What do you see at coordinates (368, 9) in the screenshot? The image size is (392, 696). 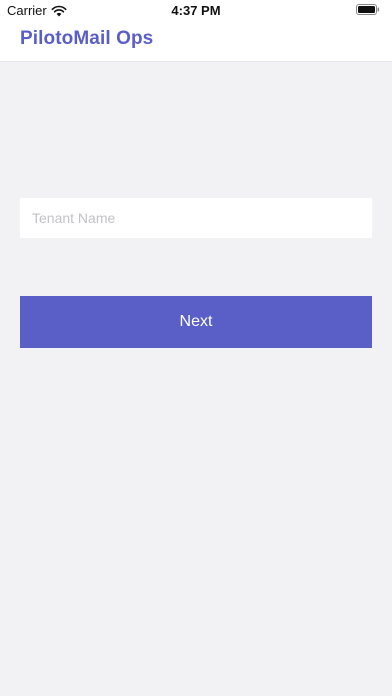 I see `battery-icon` at bounding box center [368, 9].